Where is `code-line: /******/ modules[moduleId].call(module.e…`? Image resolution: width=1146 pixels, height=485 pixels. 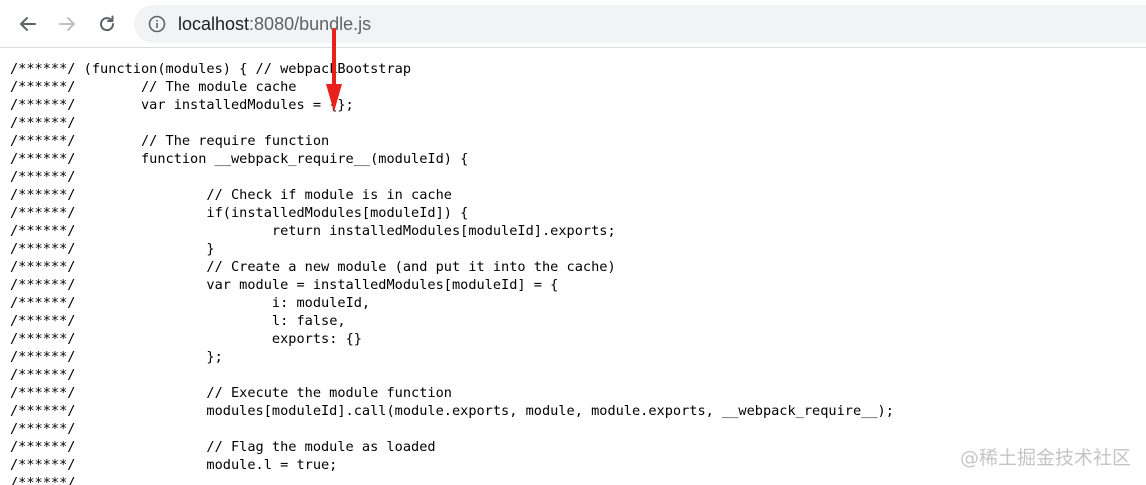 code-line: /******/ modules[moduleId].call(module.e… is located at coordinates (452, 411).